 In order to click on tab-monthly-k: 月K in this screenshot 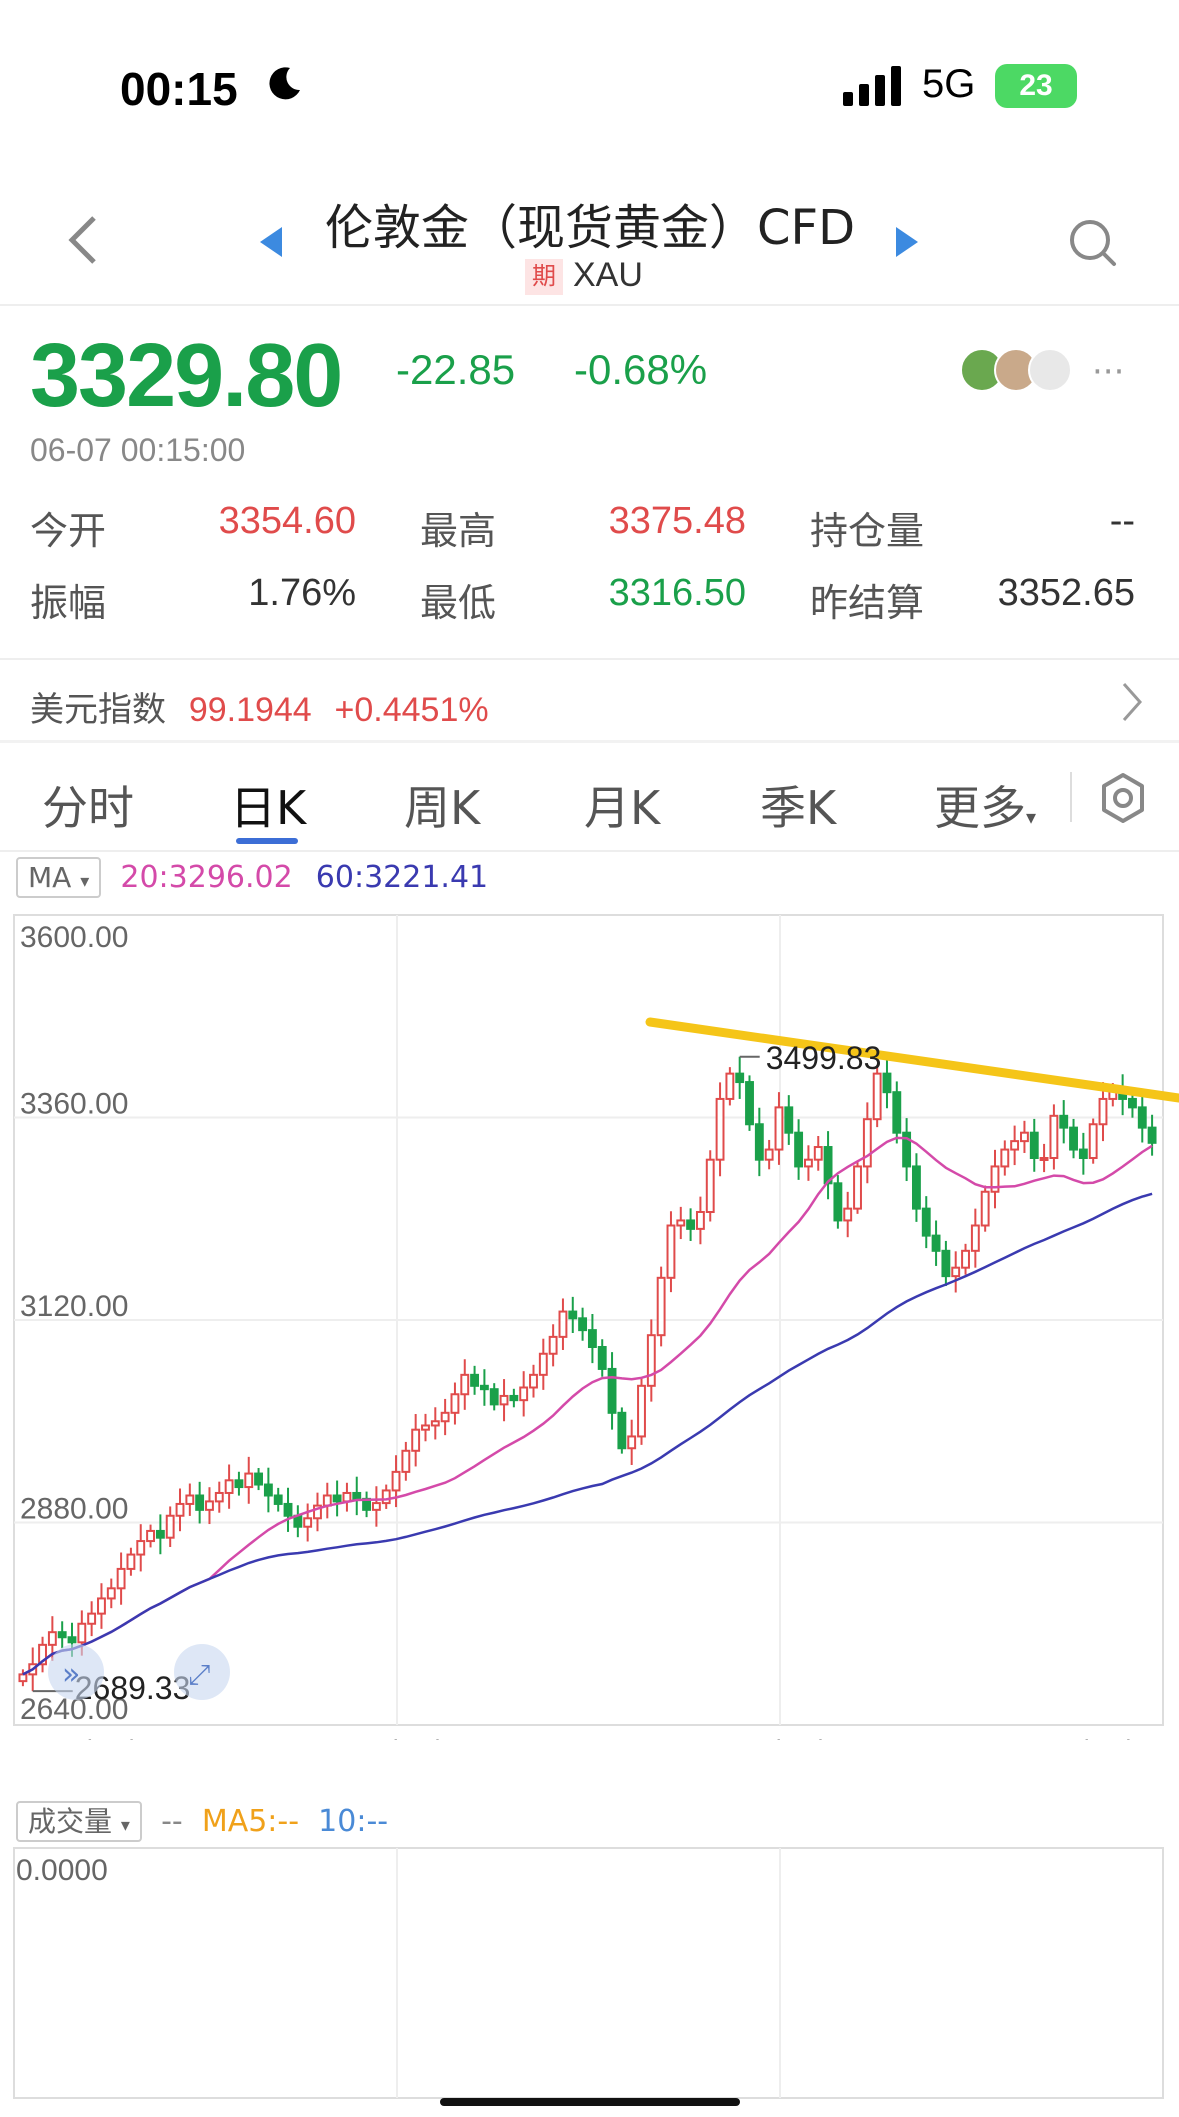, I will do `click(622, 805)`.